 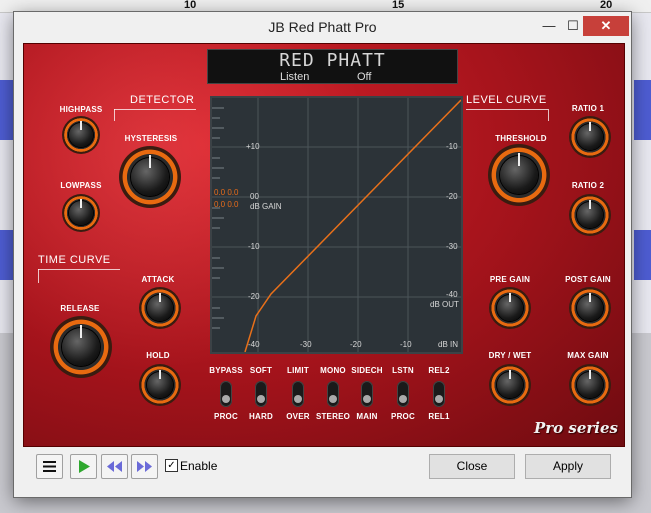 I want to click on switch-bottom-label: OVER, so click(x=298, y=416).